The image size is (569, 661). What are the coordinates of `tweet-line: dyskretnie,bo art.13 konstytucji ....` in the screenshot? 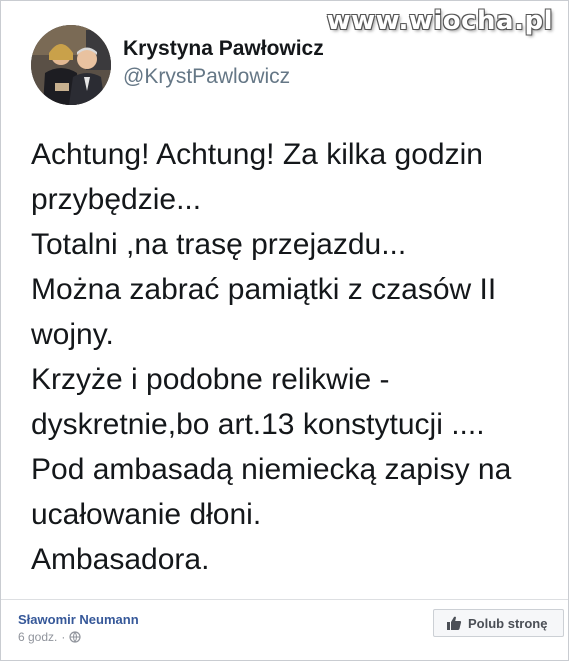 It's located at (258, 424).